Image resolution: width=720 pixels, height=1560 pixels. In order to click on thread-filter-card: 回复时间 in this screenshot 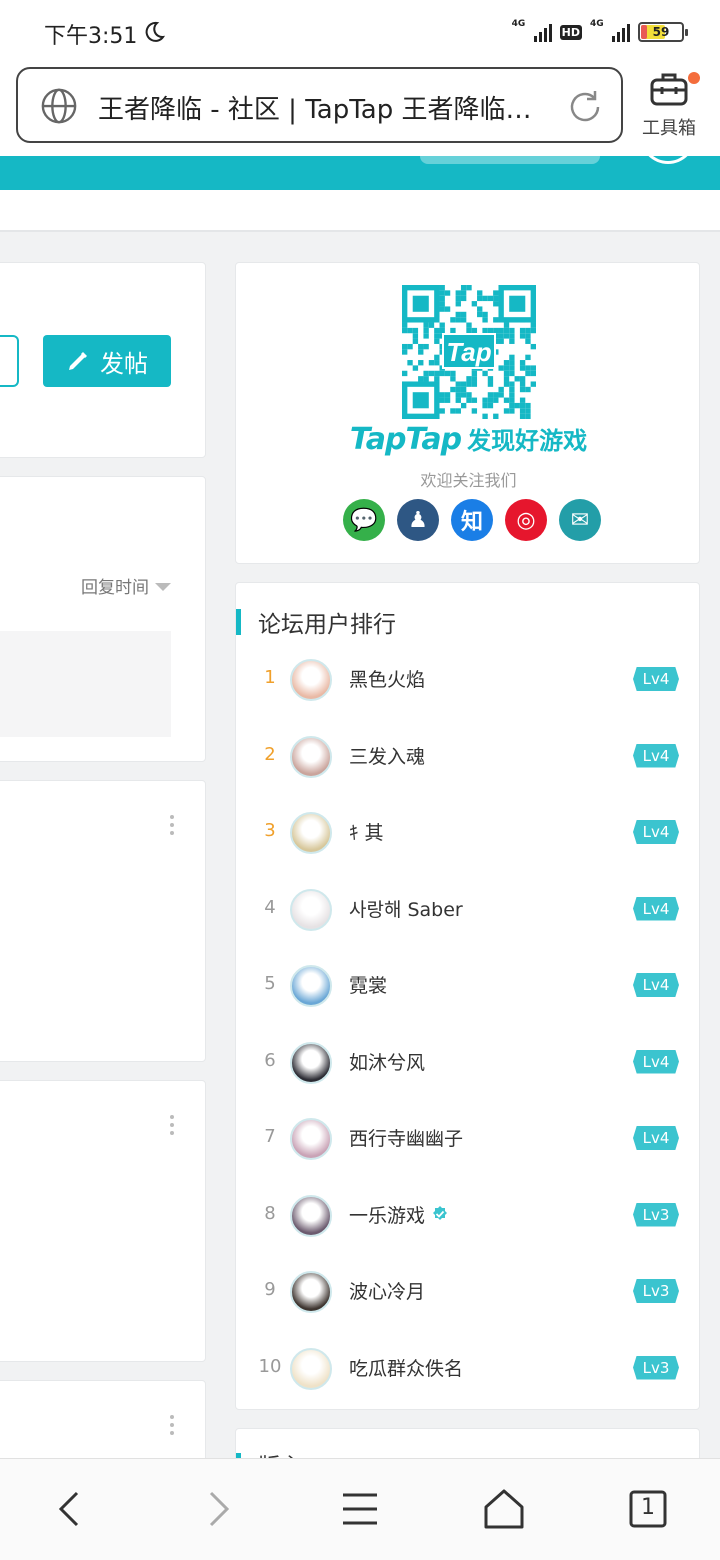, I will do `click(103, 619)`.